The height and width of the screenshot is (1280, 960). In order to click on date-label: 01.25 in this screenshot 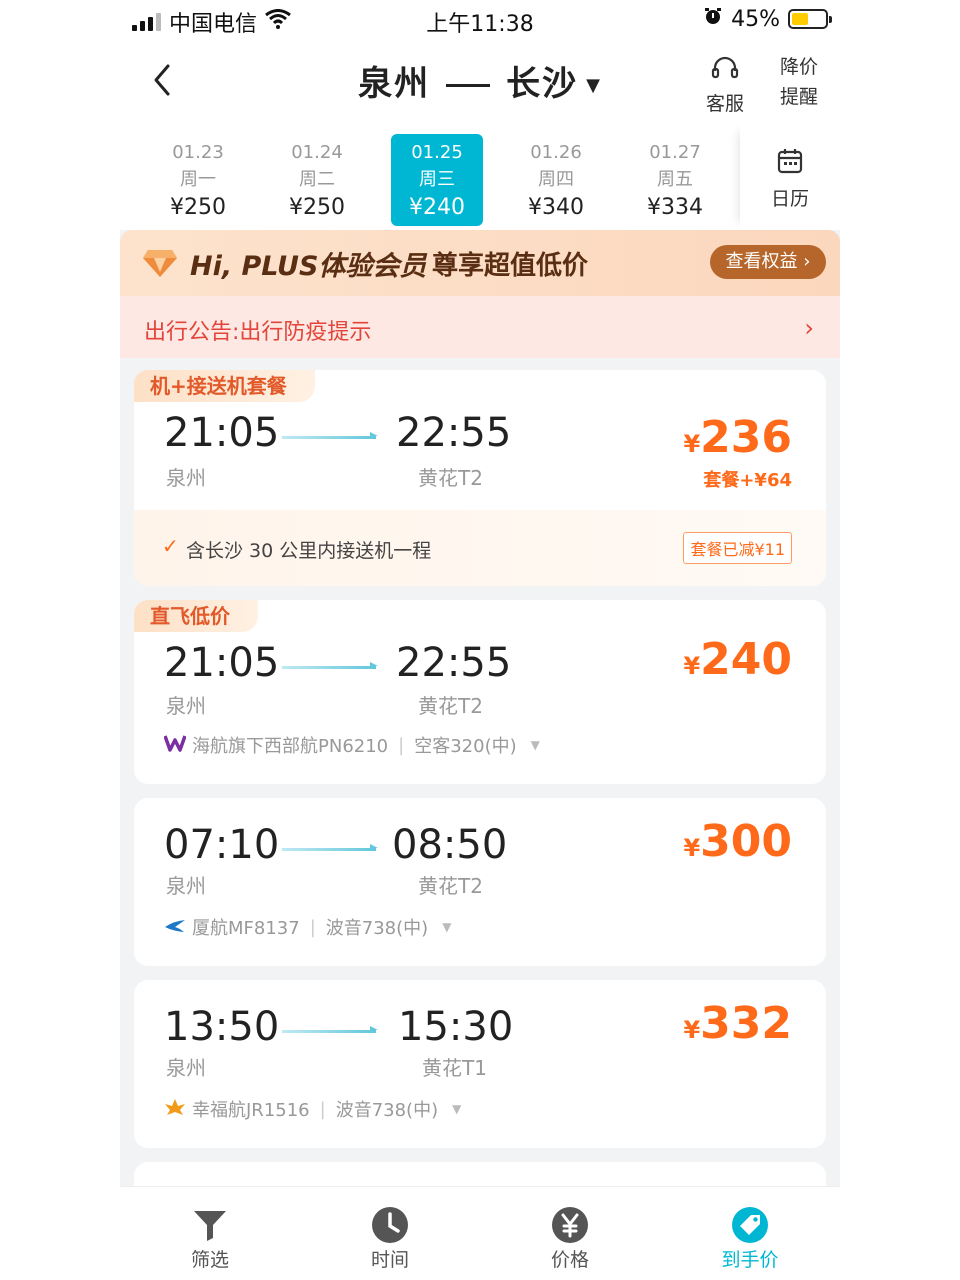, I will do `click(437, 152)`.